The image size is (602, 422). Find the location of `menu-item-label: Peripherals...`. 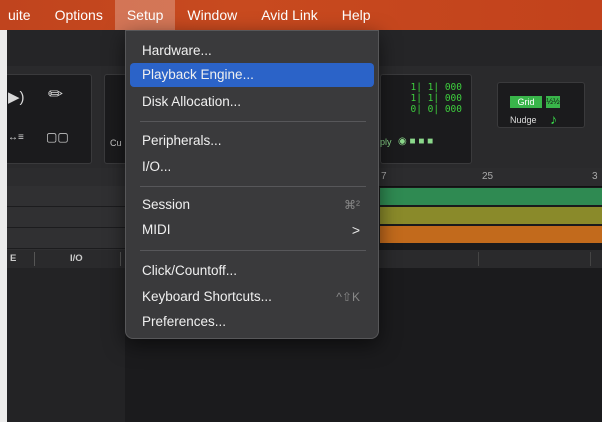

menu-item-label: Peripherals... is located at coordinates (182, 140).